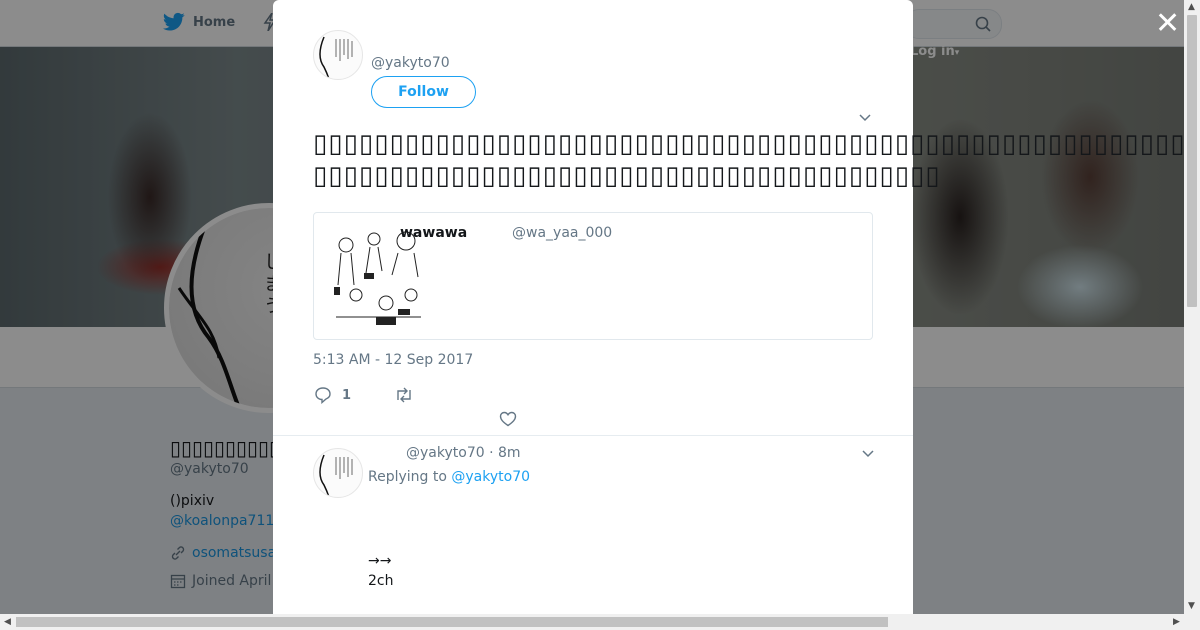 Image resolution: width=1200 pixels, height=630 pixels. I want to click on scroll-left-arrow: ◀, so click(7, 622).